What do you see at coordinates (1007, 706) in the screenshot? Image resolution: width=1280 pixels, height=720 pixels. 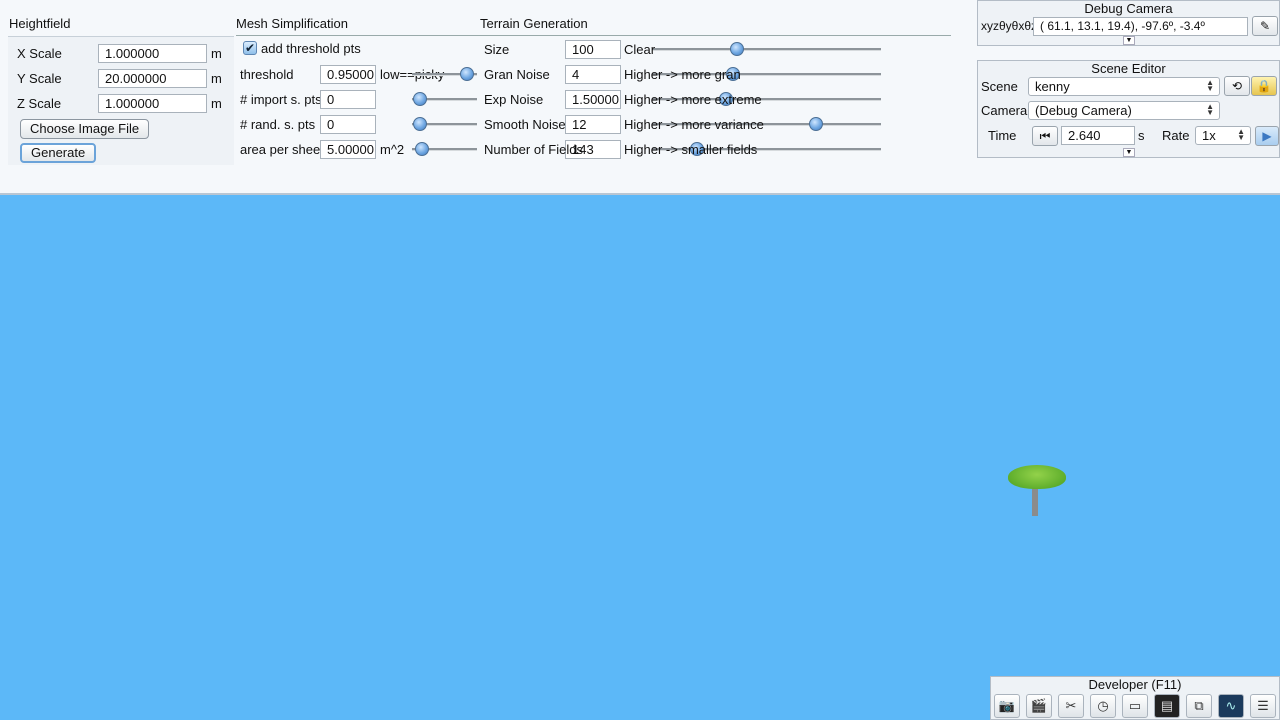 I see `camera-icon: 📷` at bounding box center [1007, 706].